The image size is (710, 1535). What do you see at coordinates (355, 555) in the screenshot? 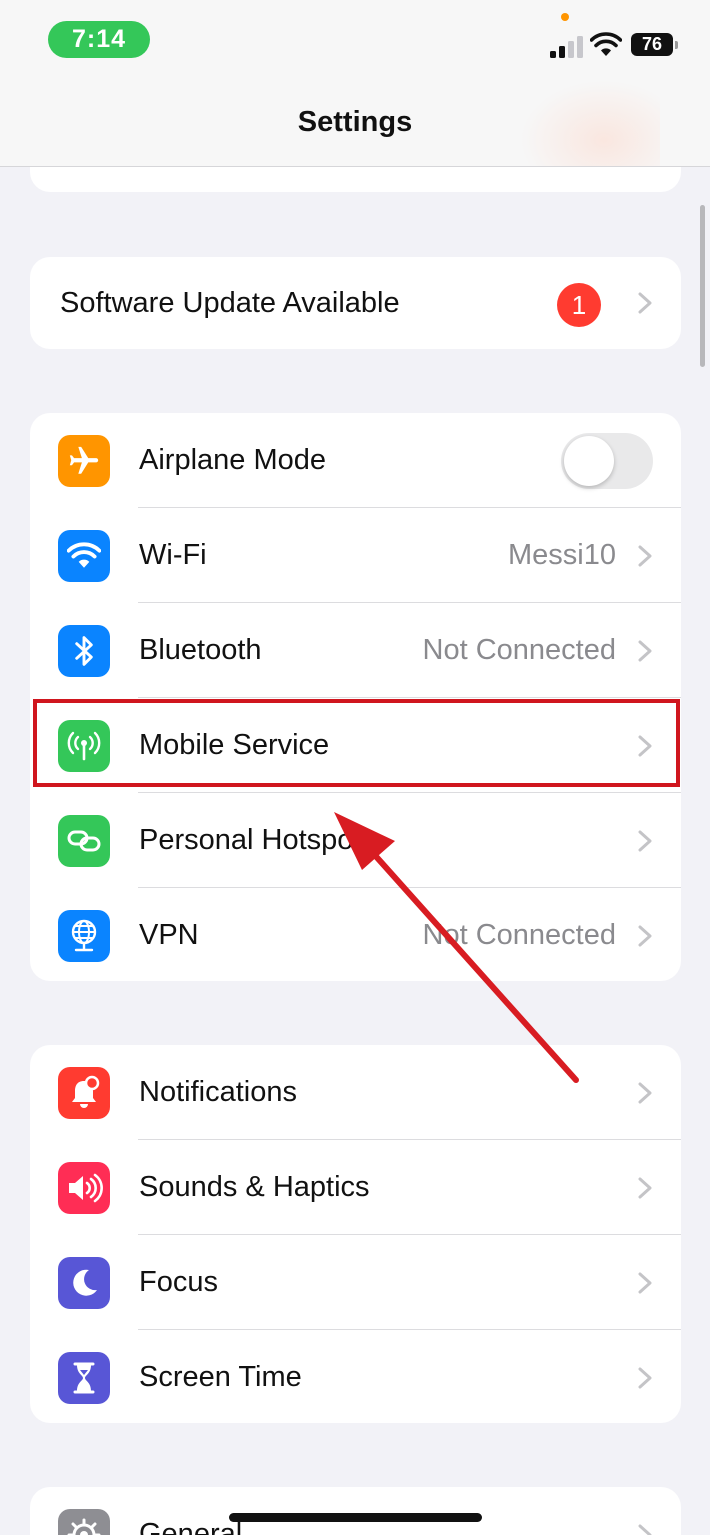
I see `wifi-row: Wi-Fi Messi10` at bounding box center [355, 555].